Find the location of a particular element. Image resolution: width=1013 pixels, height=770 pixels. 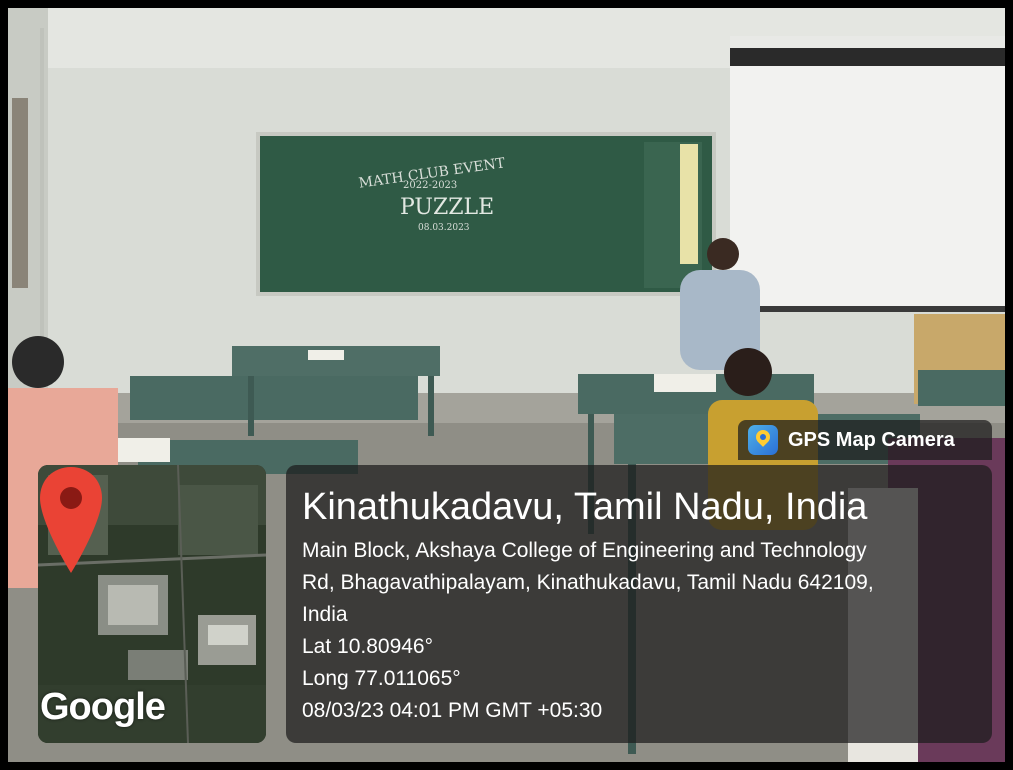

timestamp: 08/03/23 04:01 PM GMT +05:30 is located at coordinates (452, 710).